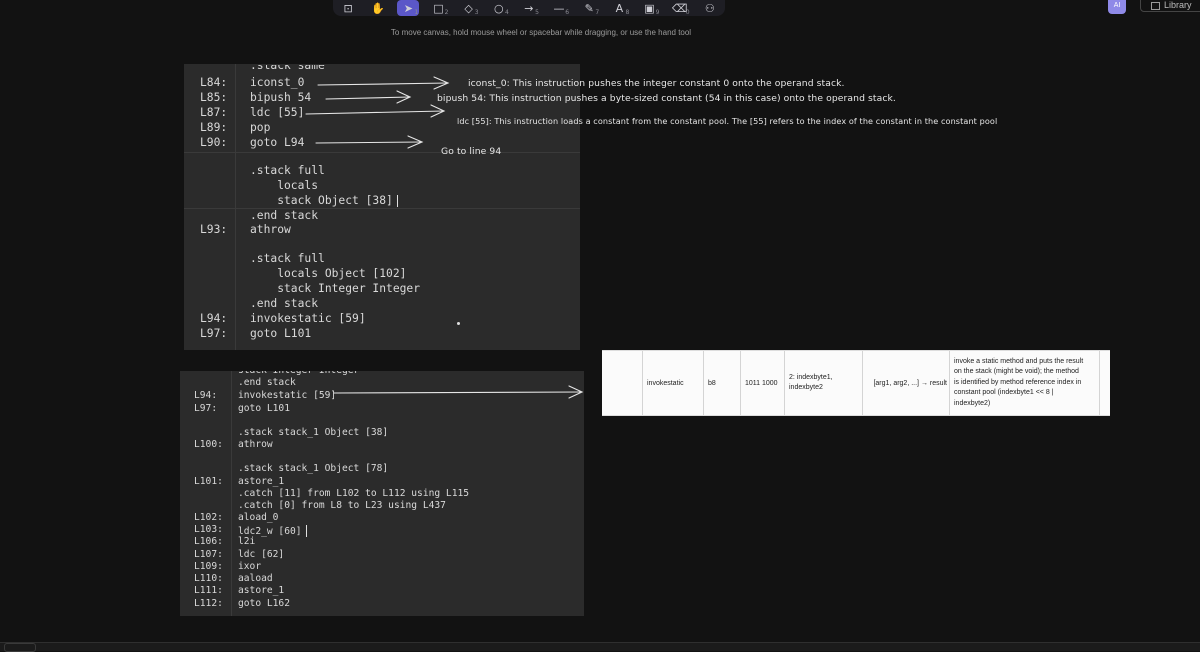 The height and width of the screenshot is (652, 1200). I want to click on line-label: L103:, so click(208, 530).